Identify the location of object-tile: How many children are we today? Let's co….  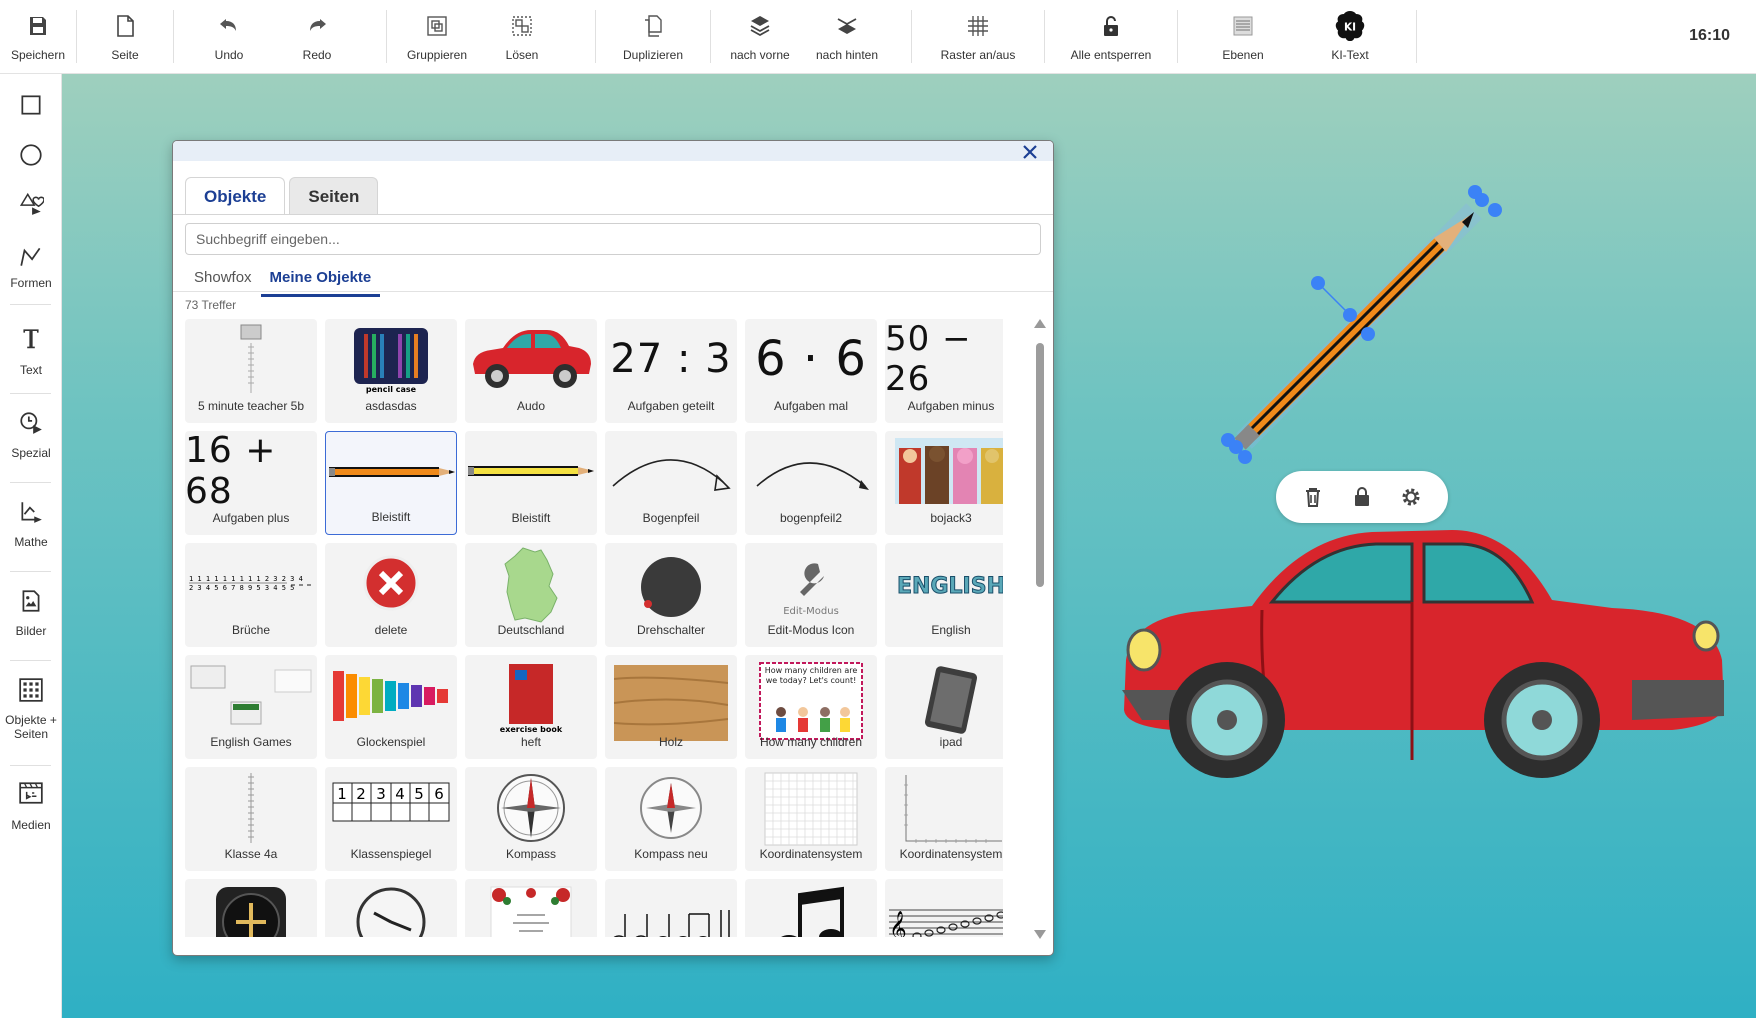
(811, 707).